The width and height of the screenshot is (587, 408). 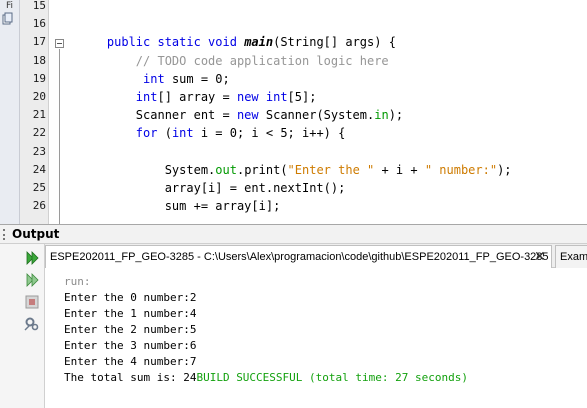 What do you see at coordinates (39, 169) in the screenshot?
I see `line-number: 24` at bounding box center [39, 169].